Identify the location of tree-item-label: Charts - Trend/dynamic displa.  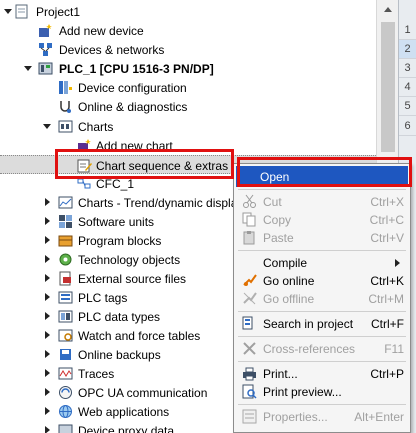
(158, 203).